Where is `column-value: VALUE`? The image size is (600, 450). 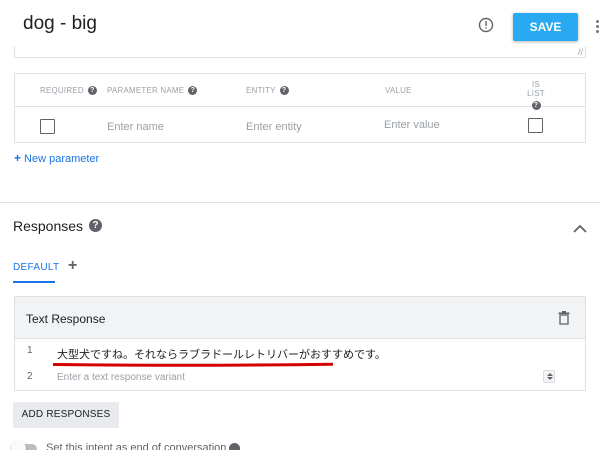
column-value: VALUE is located at coordinates (398, 90).